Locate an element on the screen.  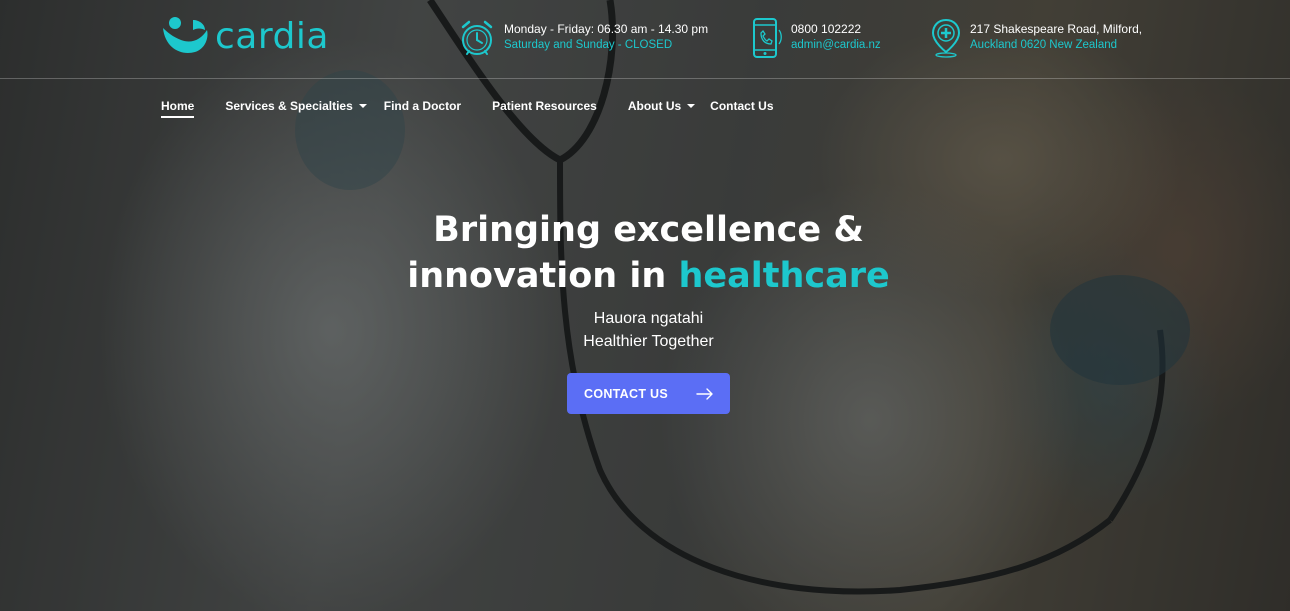
nav-contact-label: Contact Us is located at coordinates (742, 106).